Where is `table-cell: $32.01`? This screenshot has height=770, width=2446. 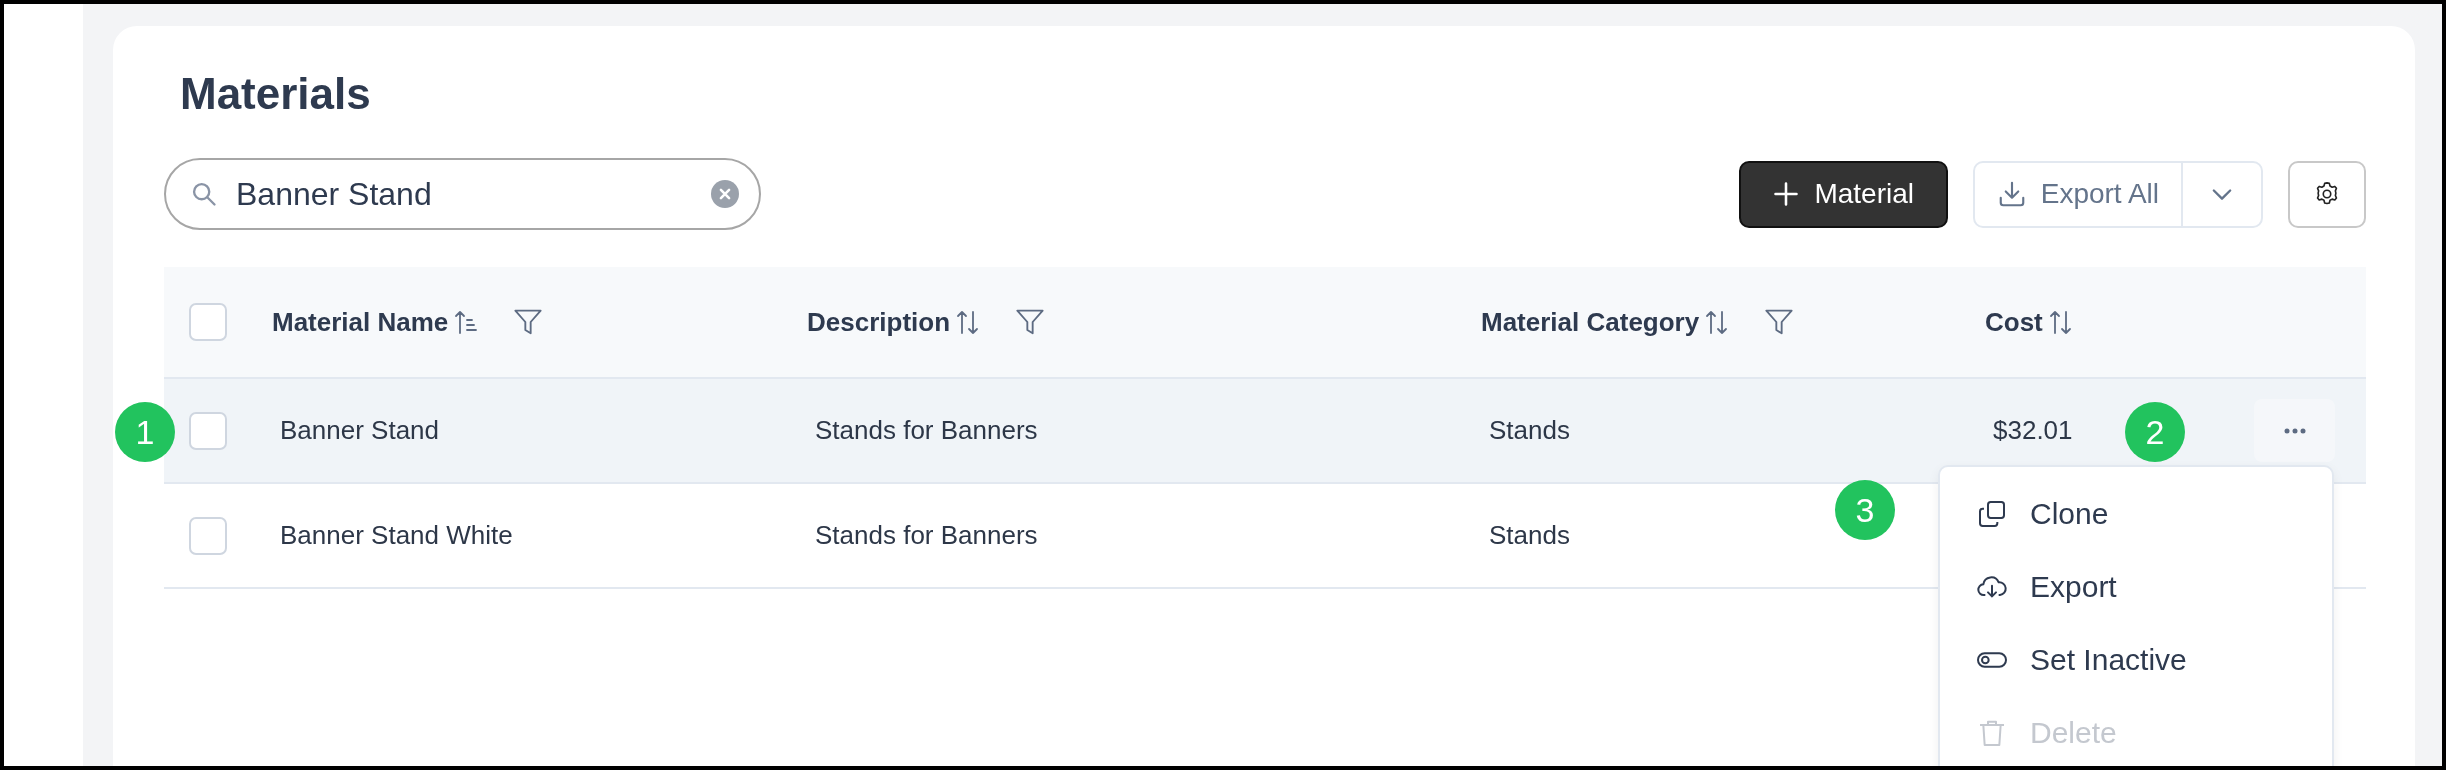 table-cell: $32.01 is located at coordinates (2033, 430).